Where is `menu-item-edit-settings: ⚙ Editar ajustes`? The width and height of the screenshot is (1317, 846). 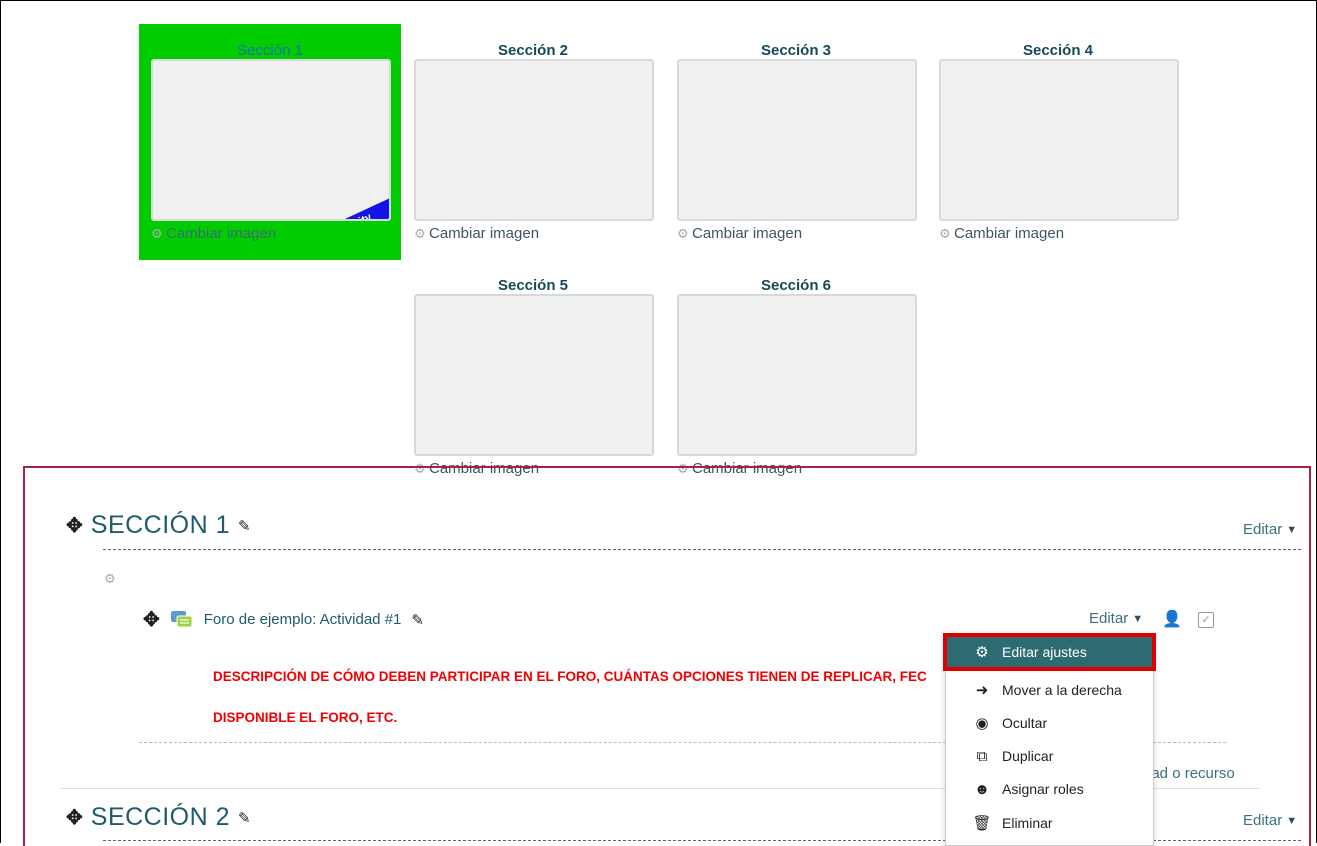 menu-item-edit-settings: ⚙ Editar ajustes is located at coordinates (1049, 652).